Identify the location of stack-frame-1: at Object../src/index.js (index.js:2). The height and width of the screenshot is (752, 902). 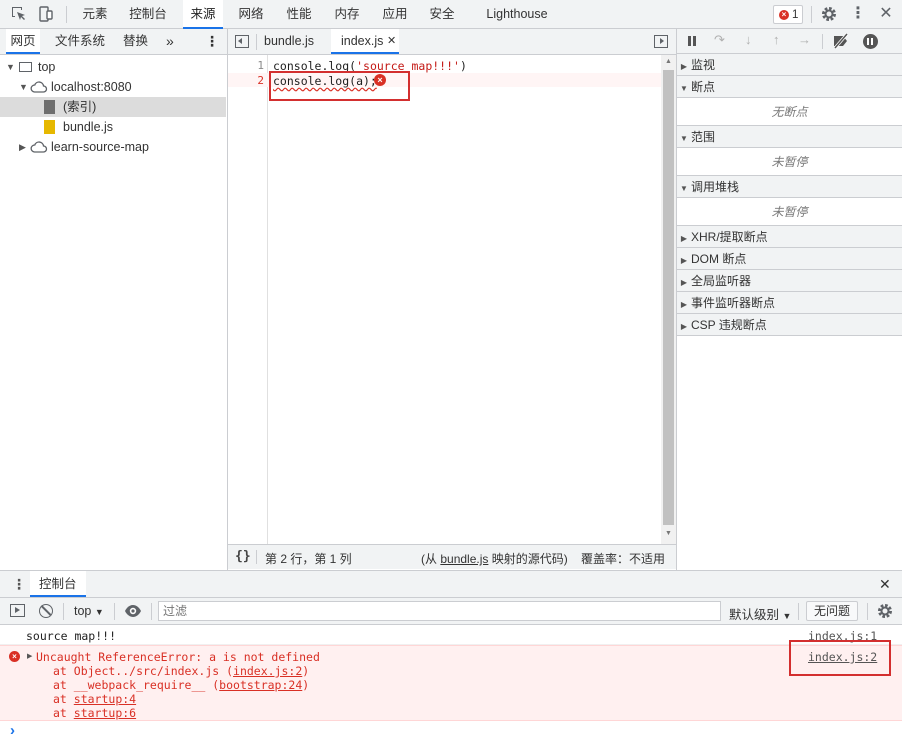
(181, 671).